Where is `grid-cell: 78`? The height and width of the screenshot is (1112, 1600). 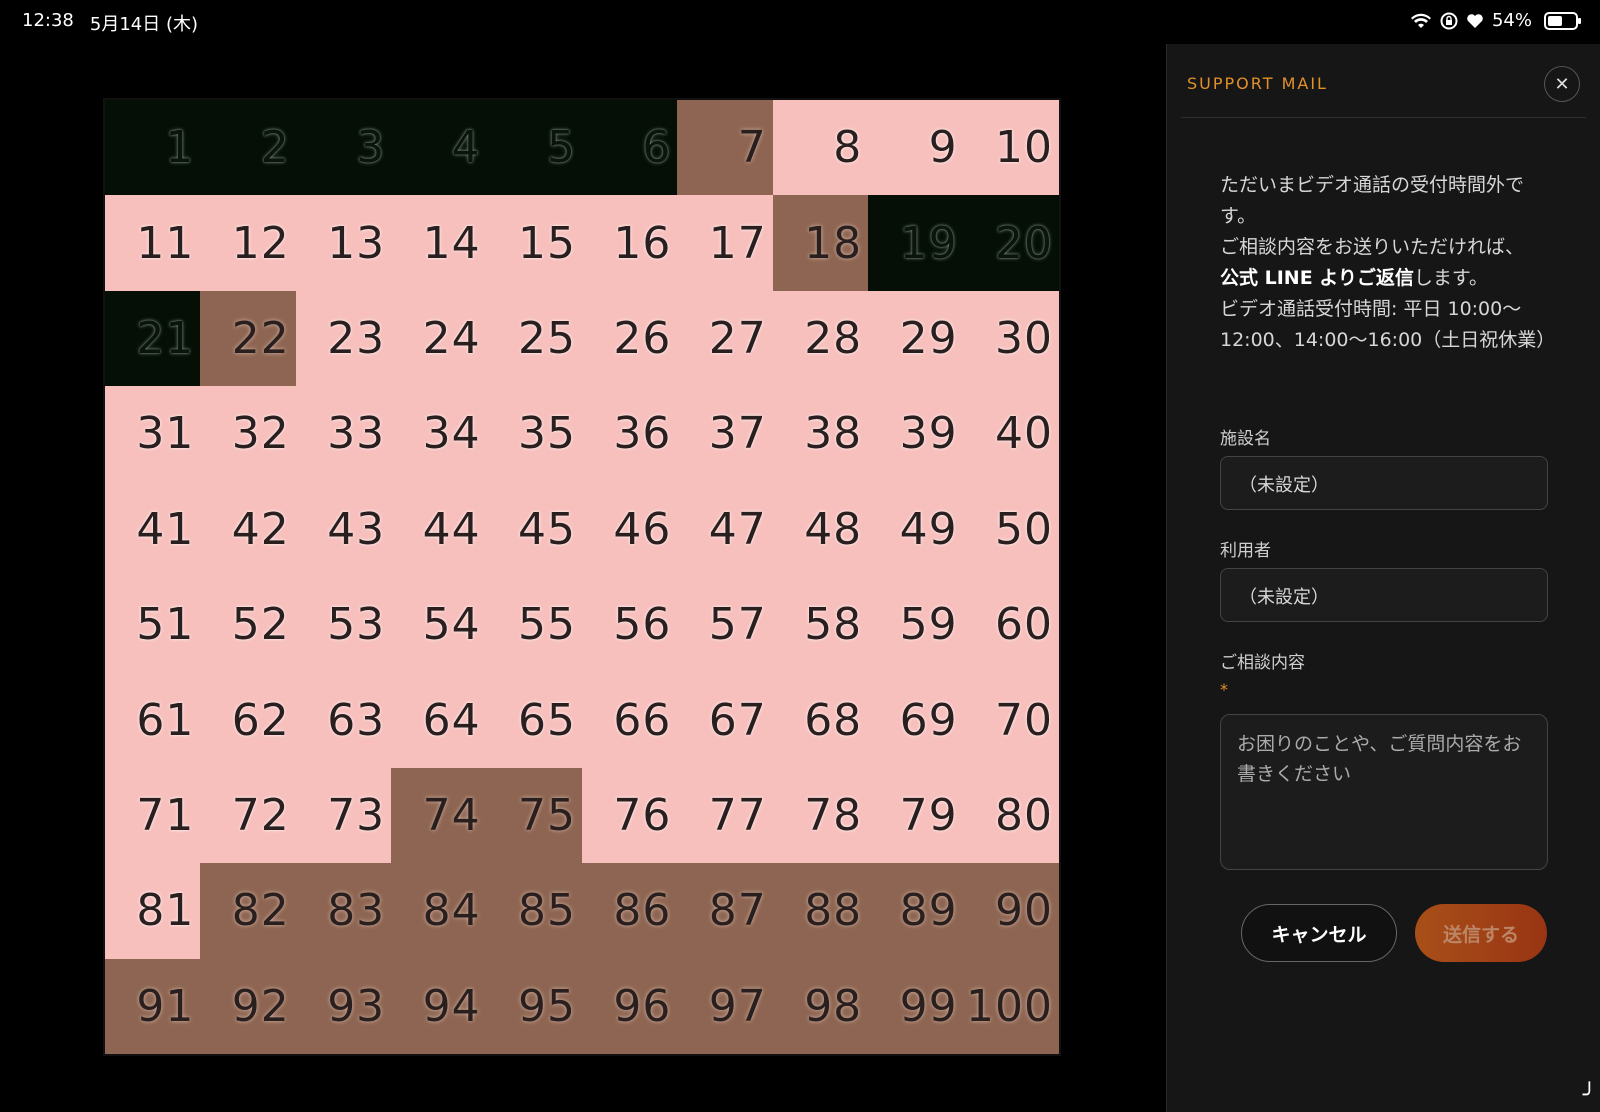
grid-cell: 78 is located at coordinates (820, 815).